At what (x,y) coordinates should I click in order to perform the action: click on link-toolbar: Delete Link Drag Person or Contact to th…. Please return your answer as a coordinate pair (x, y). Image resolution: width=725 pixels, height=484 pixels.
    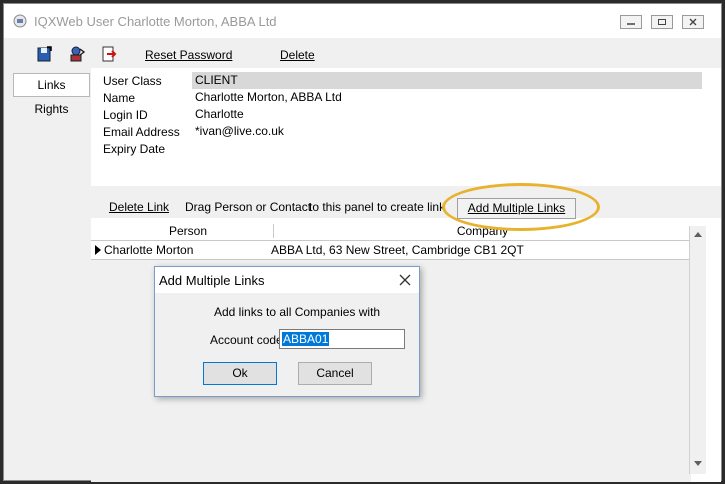
    Looking at the image, I should click on (406, 208).